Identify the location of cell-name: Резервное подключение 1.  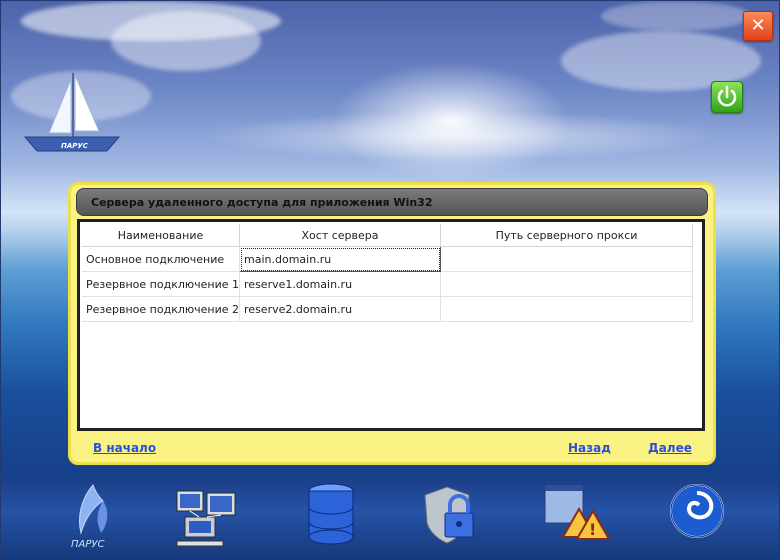
(161, 284).